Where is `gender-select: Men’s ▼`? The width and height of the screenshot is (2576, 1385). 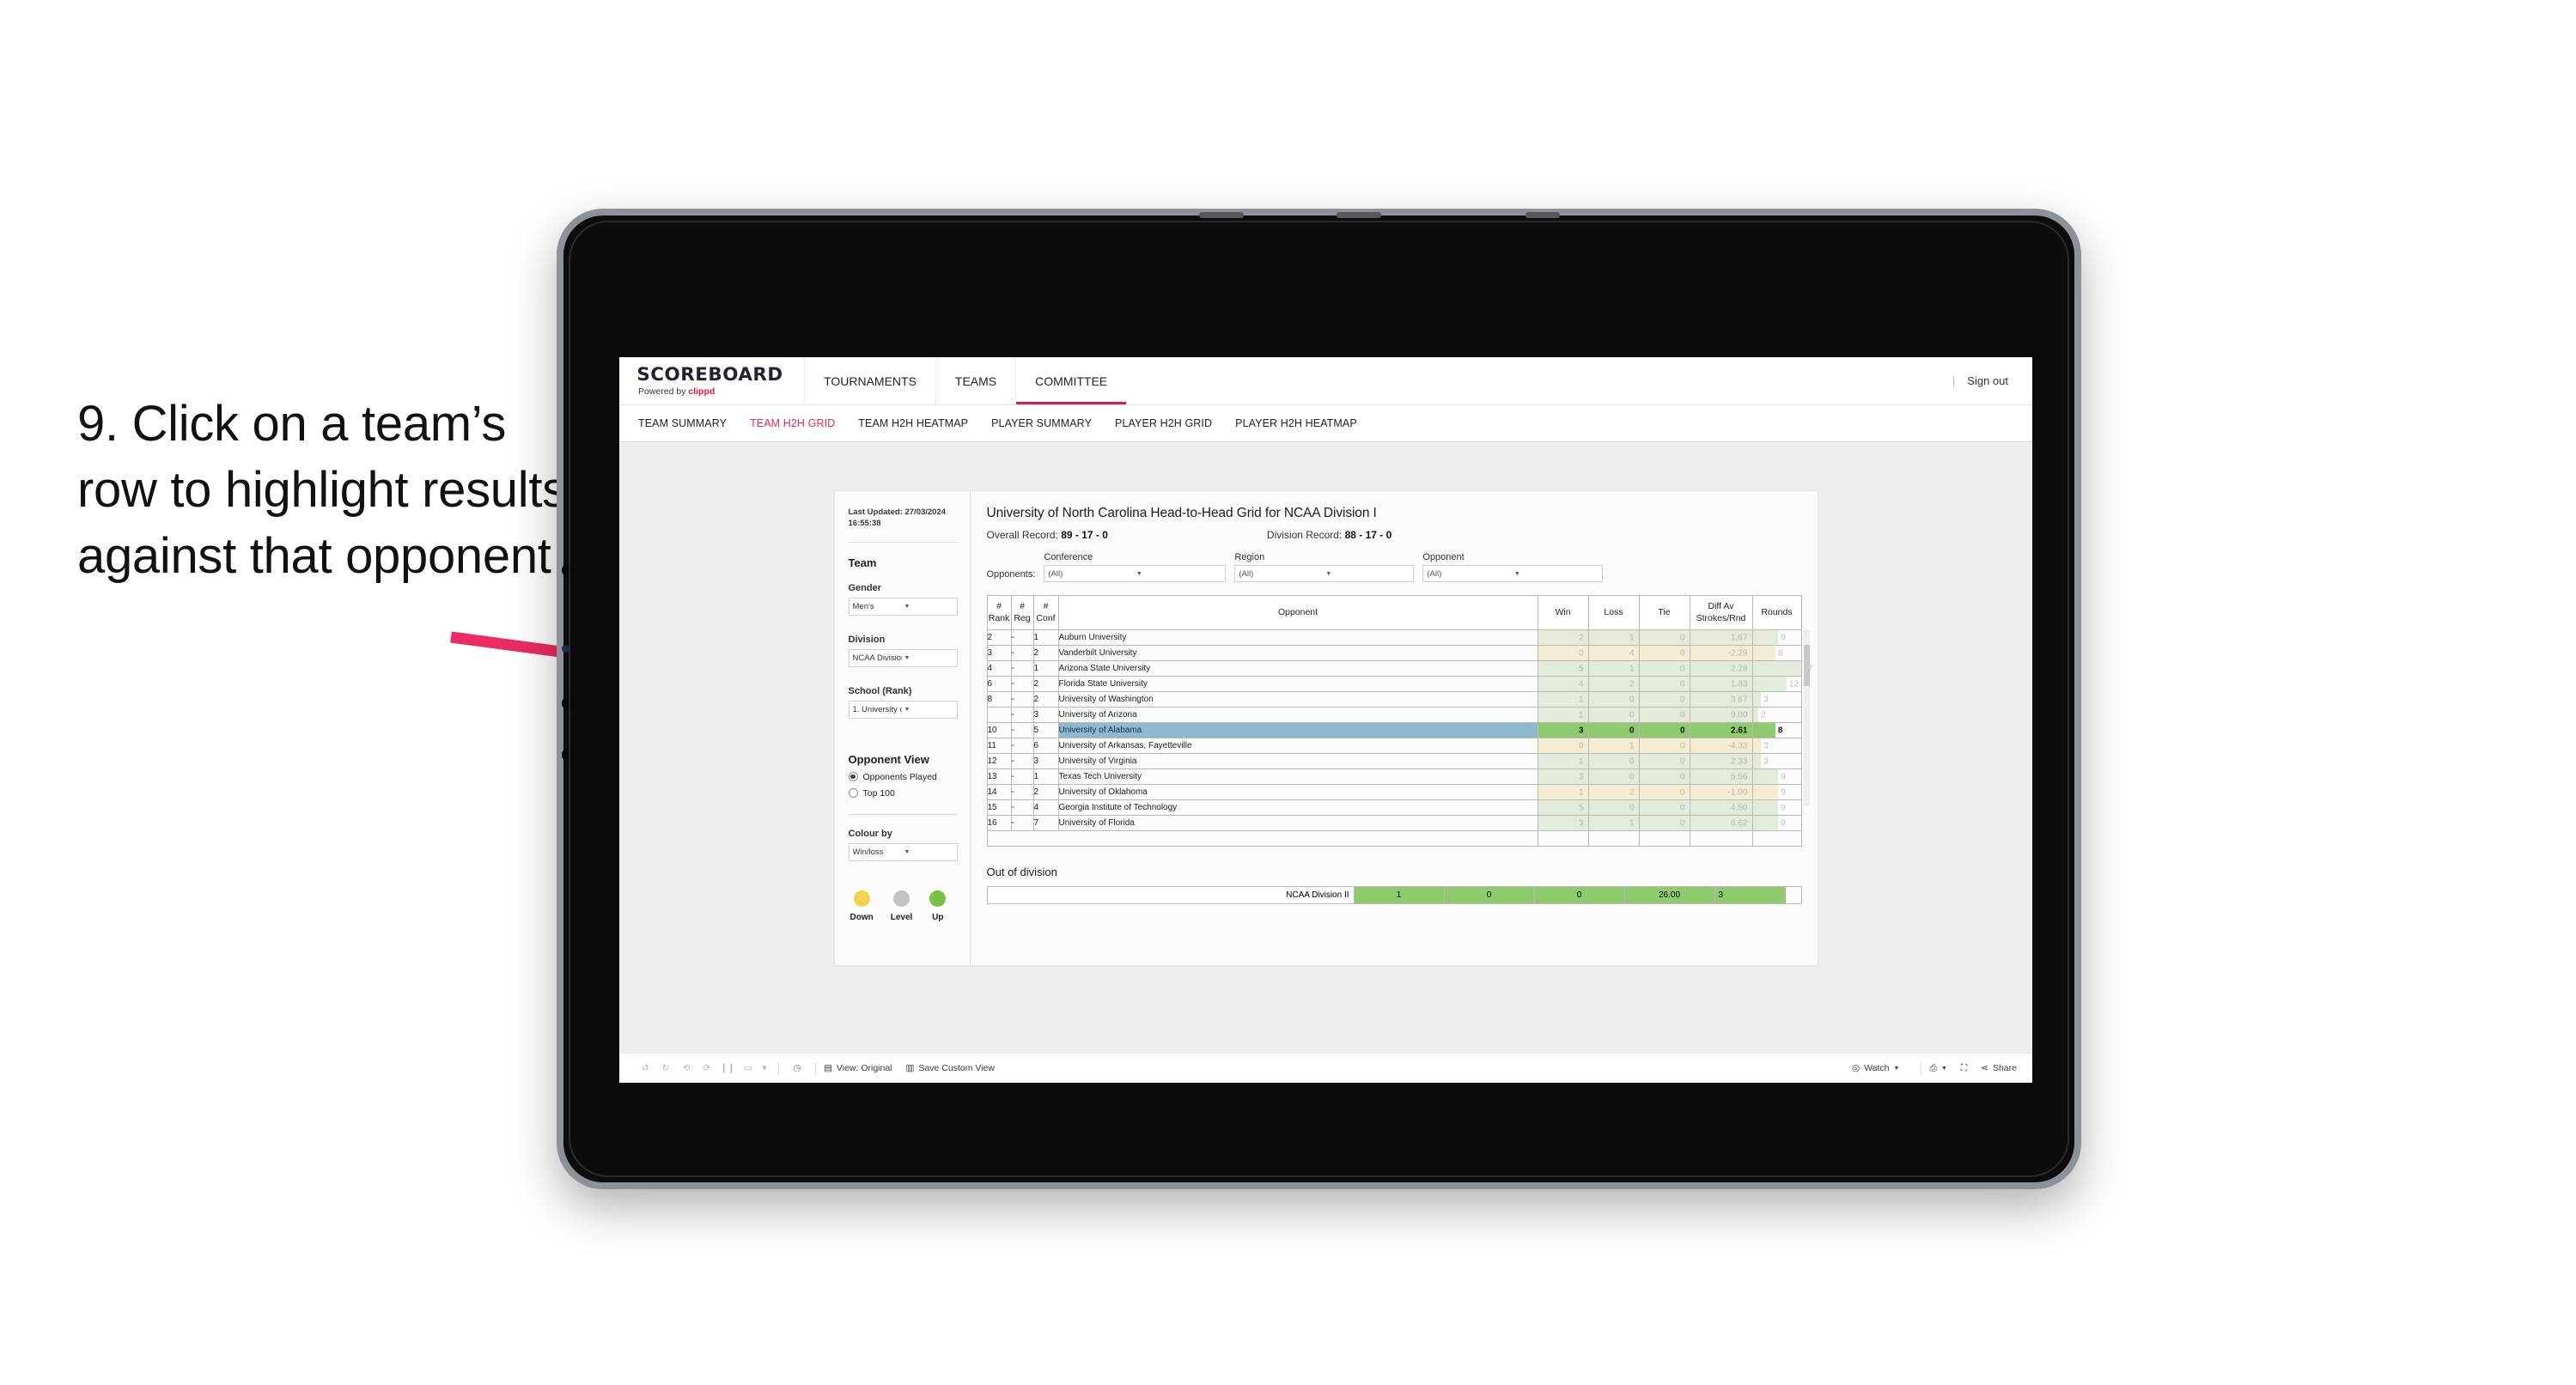
gender-select: Men’s ▼ is located at coordinates (903, 606).